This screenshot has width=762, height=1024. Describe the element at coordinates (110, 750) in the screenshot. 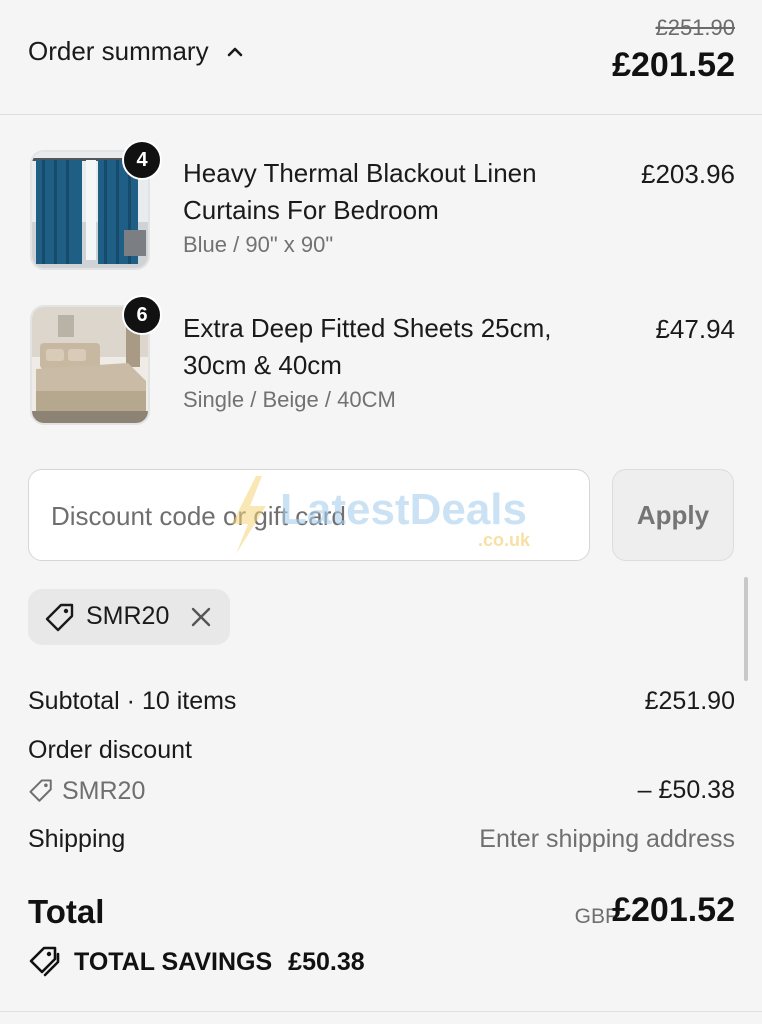

I see `order-discount-label: Order discount` at that location.